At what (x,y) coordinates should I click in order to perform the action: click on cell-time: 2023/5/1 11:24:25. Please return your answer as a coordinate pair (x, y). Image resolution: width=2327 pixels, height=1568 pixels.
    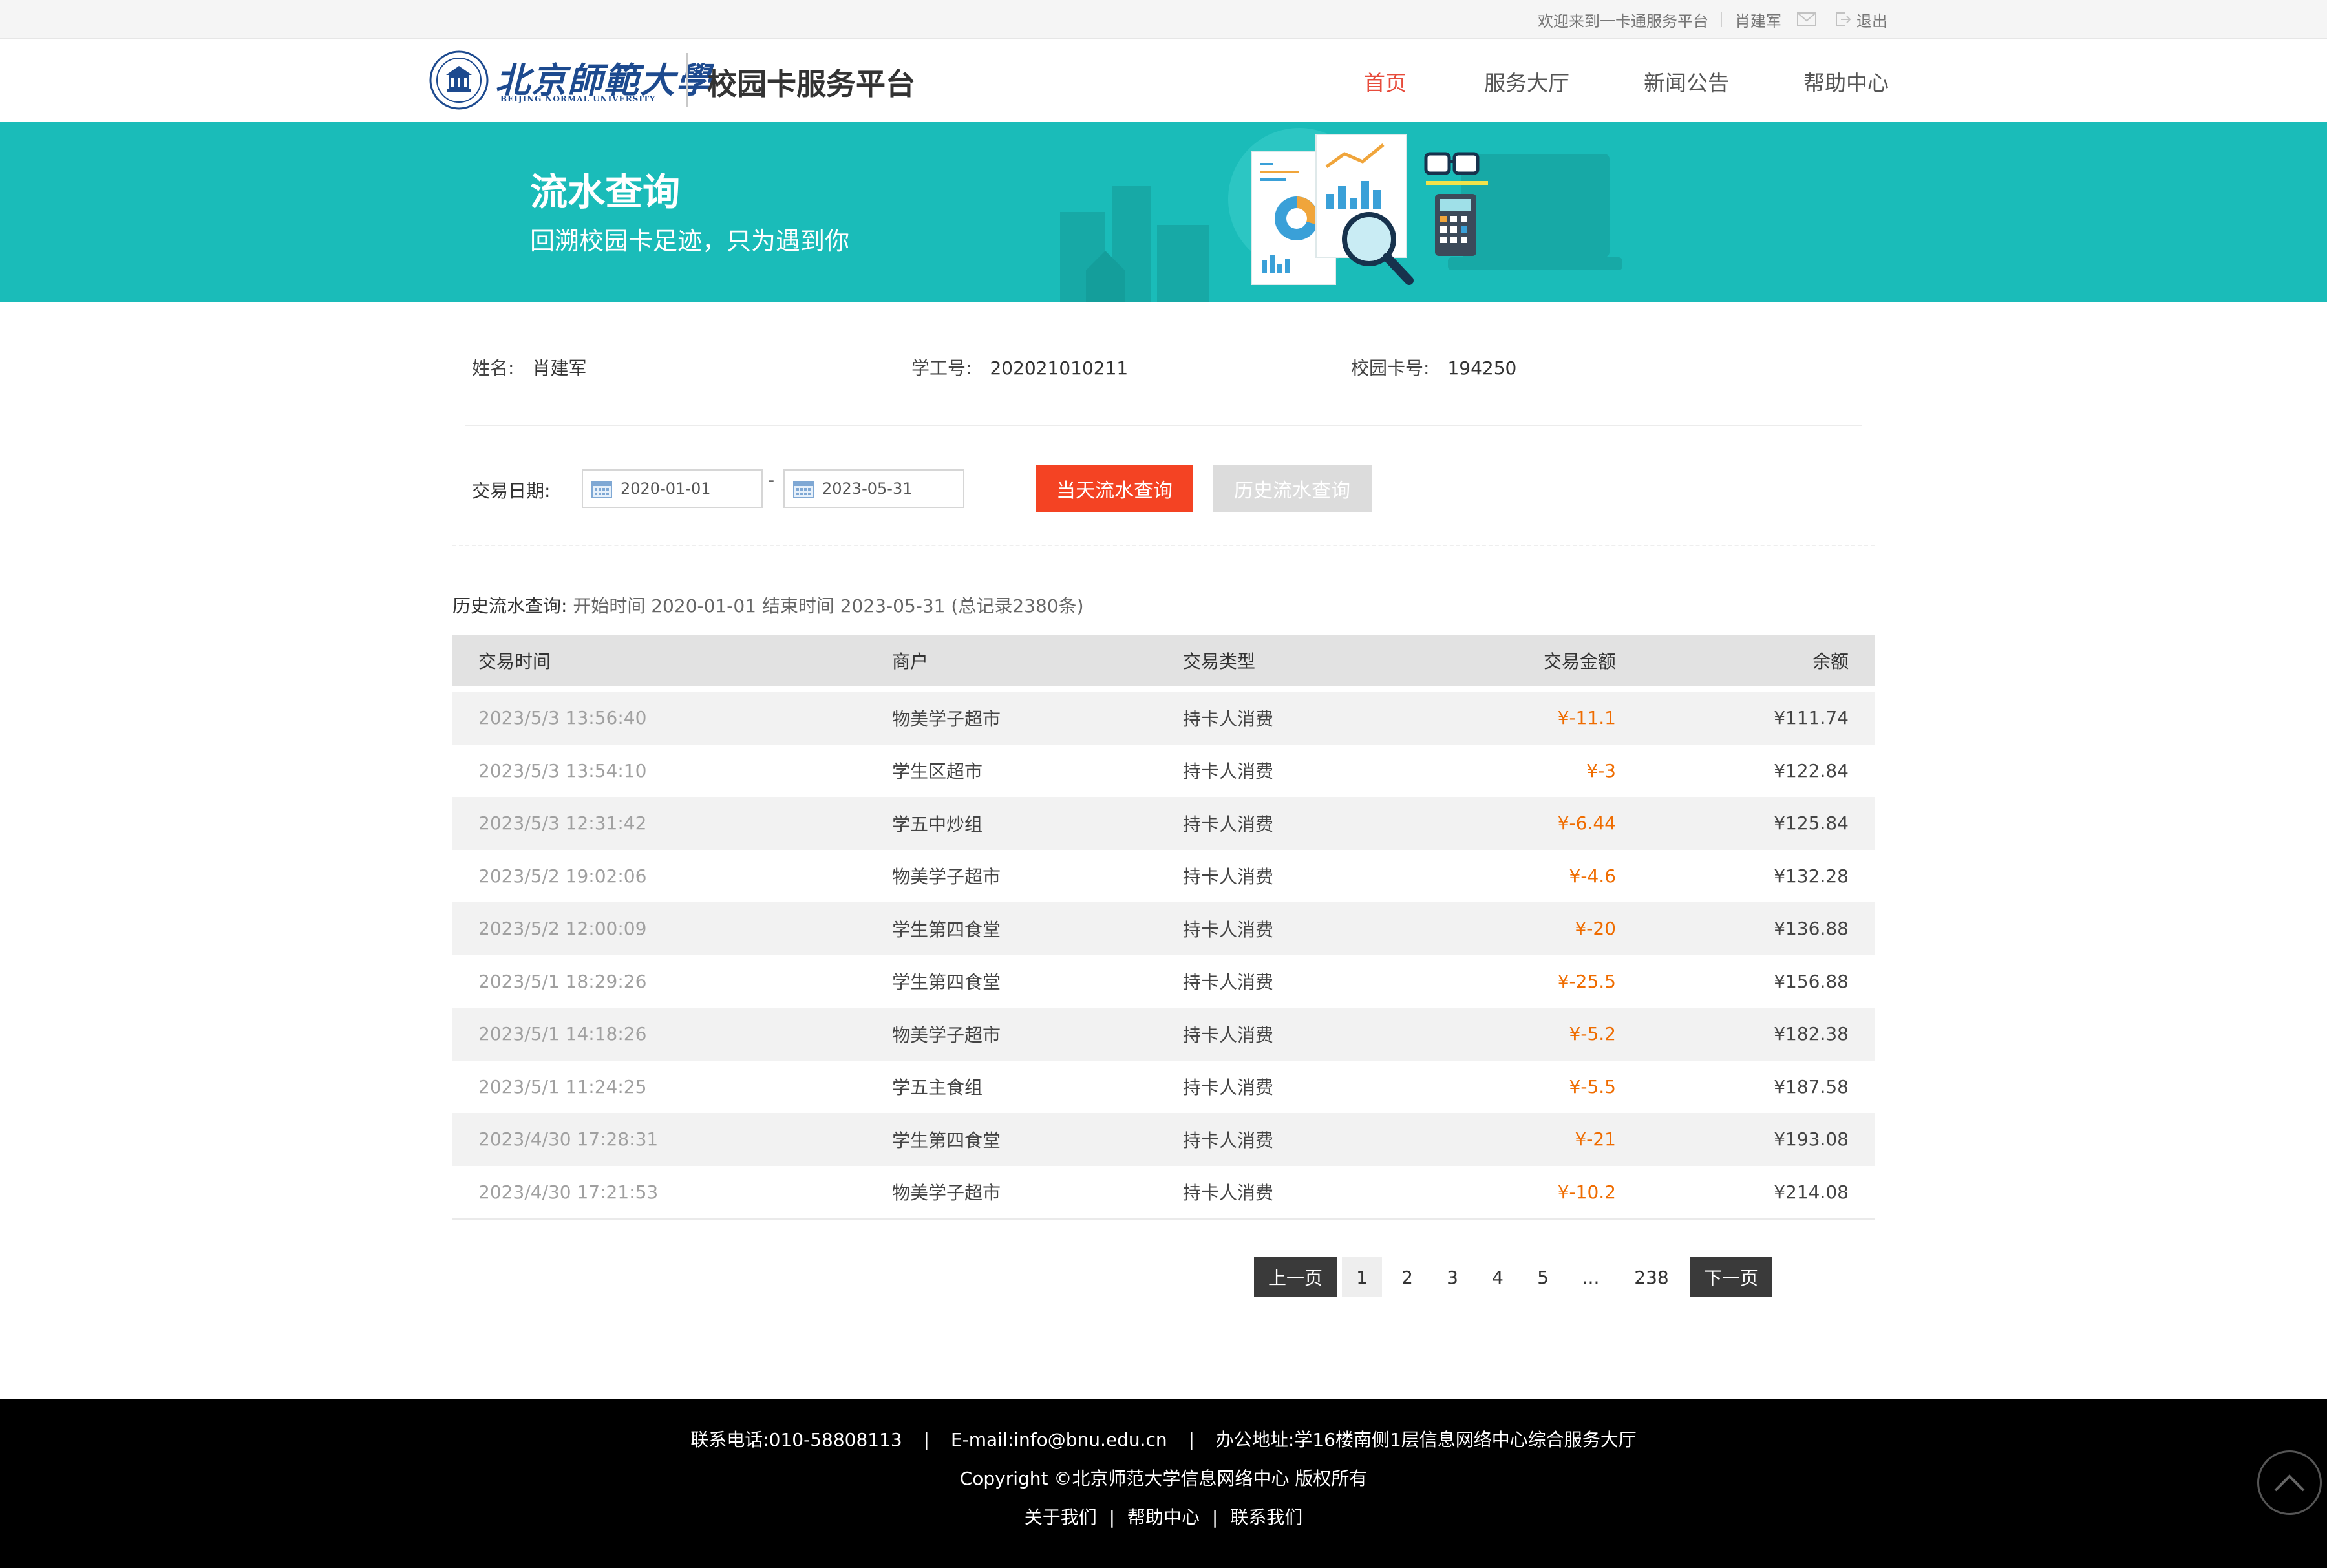
    Looking at the image, I should click on (562, 1086).